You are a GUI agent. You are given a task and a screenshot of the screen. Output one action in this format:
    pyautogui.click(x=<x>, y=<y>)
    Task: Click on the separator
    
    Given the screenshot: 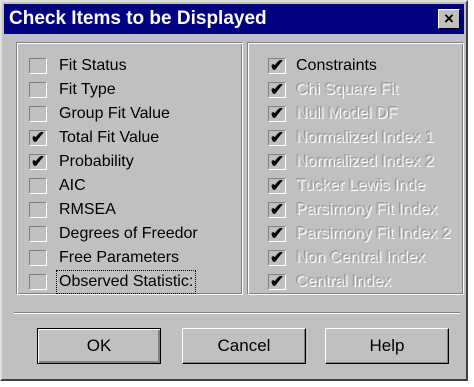 What is the action you would take?
    pyautogui.click(x=237, y=313)
    